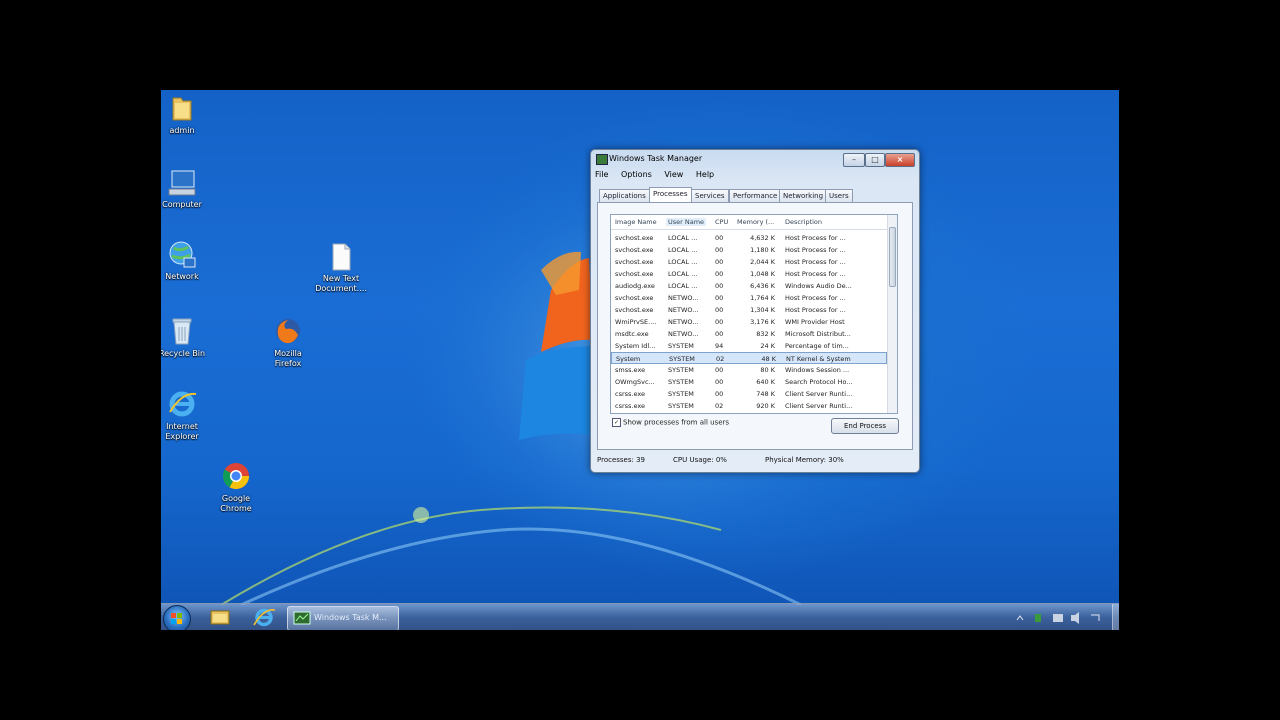 The width and height of the screenshot is (1280, 720). Describe the element at coordinates (804, 460) in the screenshot. I see `status-physical-memory: Physical Memory: 30%` at that location.